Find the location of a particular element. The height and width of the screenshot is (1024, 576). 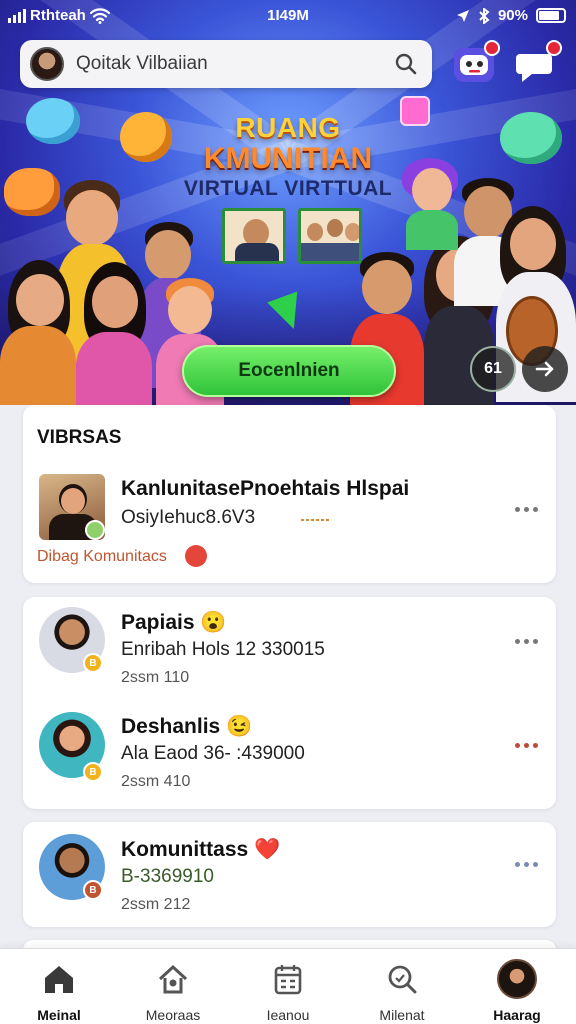

battery-percent: 90% is located at coordinates (512, 15).